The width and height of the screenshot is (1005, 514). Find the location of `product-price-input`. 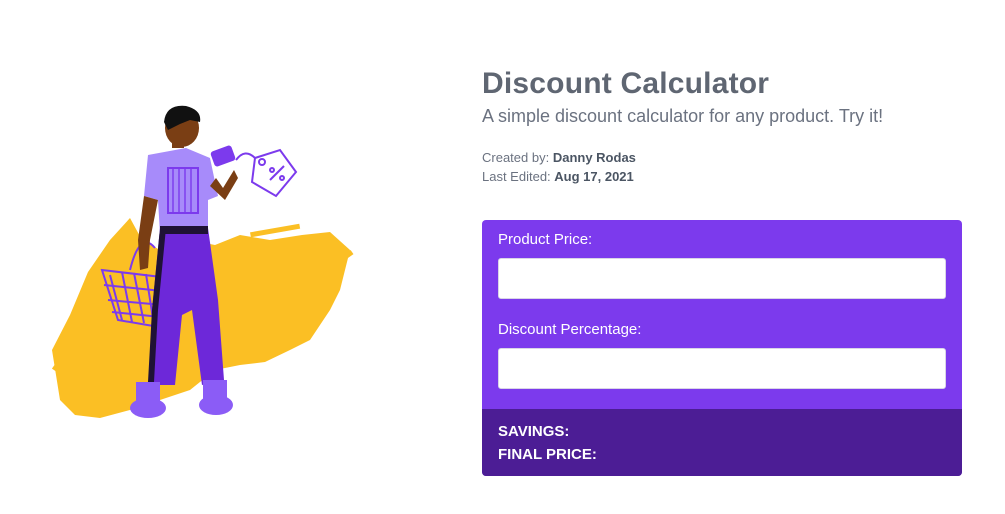

product-price-input is located at coordinates (722, 278).